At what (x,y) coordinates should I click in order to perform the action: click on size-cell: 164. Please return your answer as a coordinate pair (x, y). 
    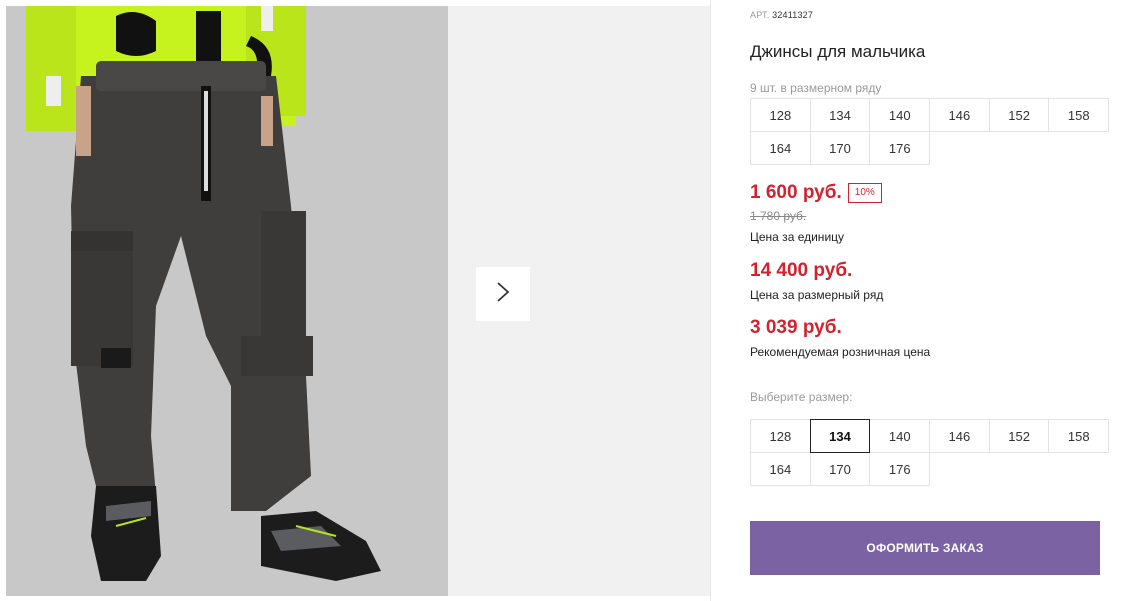
    Looking at the image, I should click on (780, 148).